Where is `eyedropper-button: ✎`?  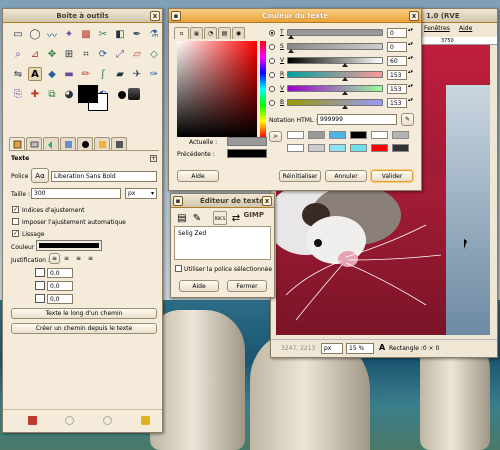
eyedropper-button: ✎ is located at coordinates (407, 119).